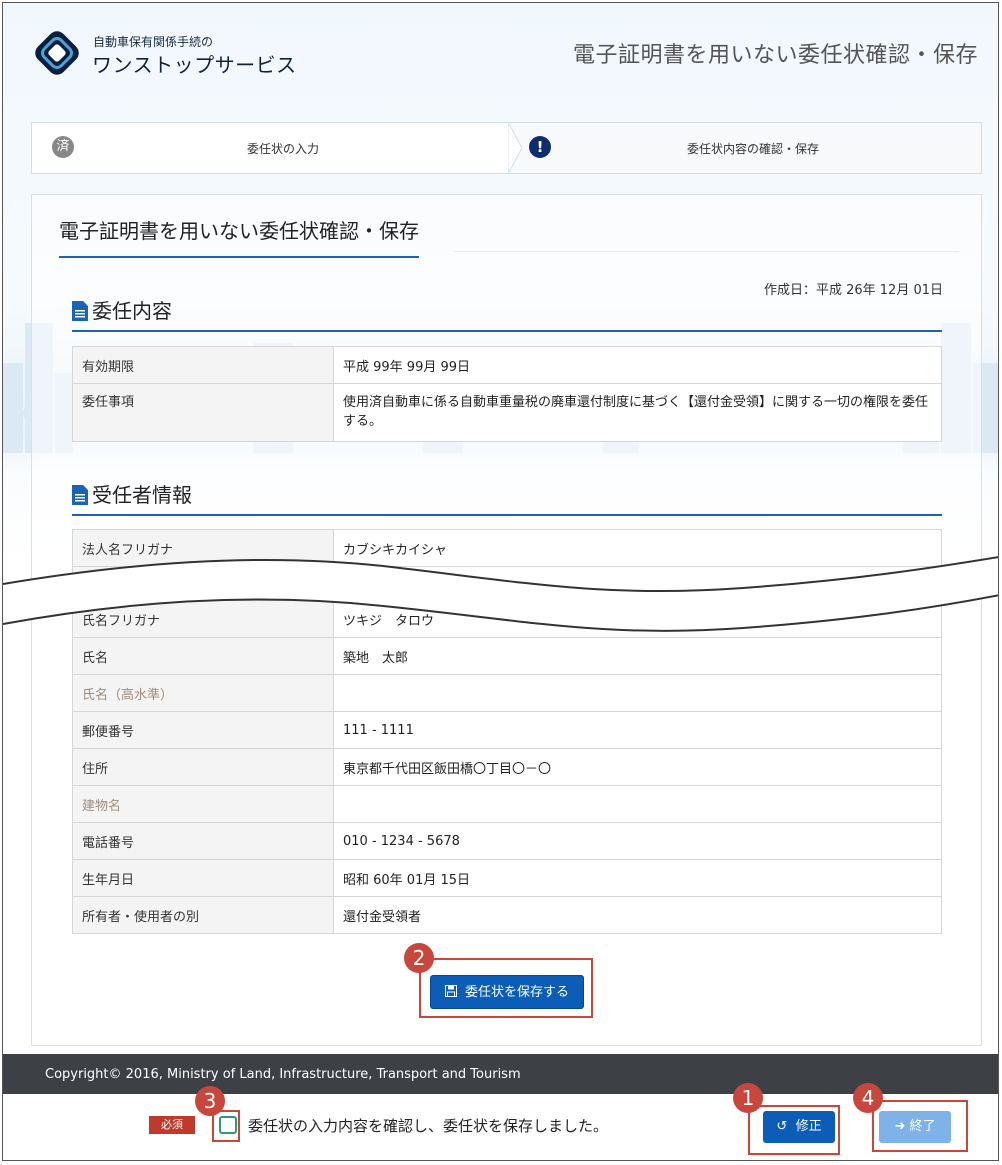 The image size is (1002, 1165). Describe the element at coordinates (753, 149) in the screenshot. I see `step-confirm-label: 委任状内容の確認・保存` at that location.